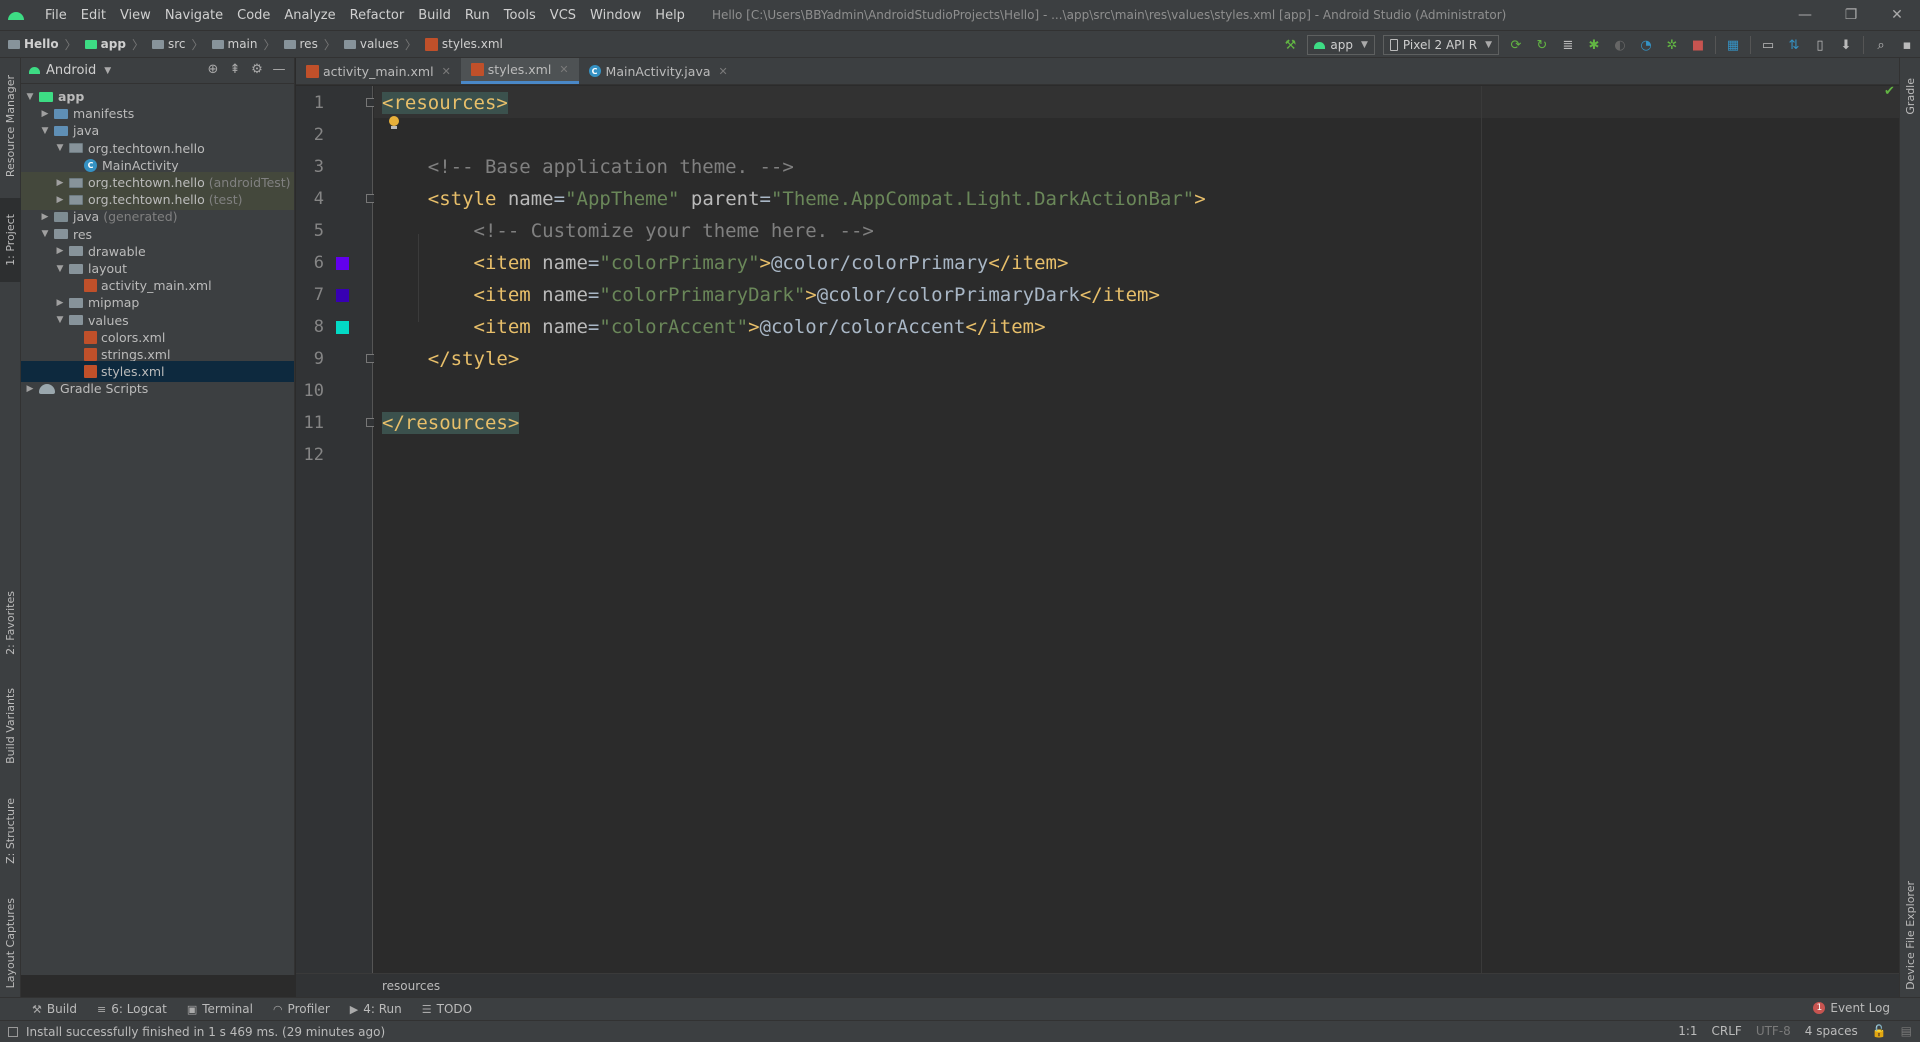  Describe the element at coordinates (477, 15) in the screenshot. I see `menu-run: Run` at that location.